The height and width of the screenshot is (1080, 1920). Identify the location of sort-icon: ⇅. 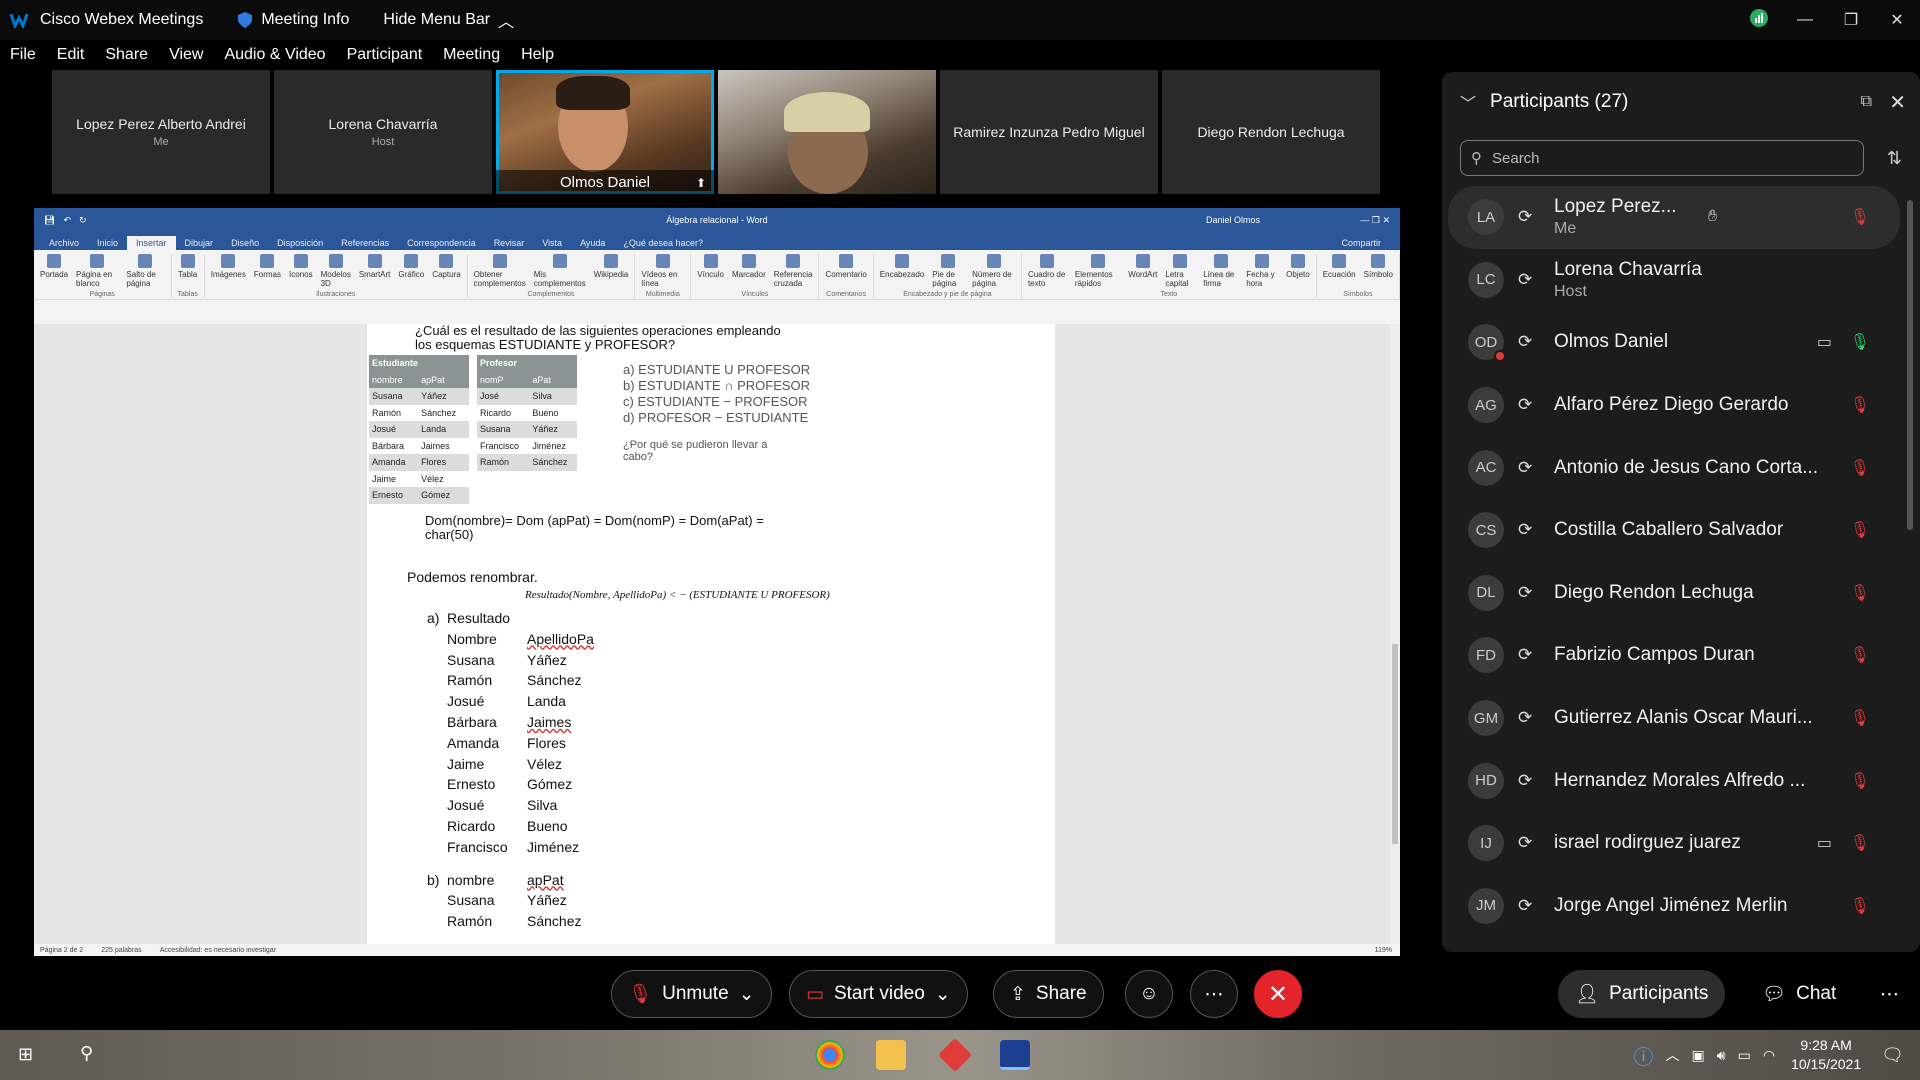
(1894, 158).